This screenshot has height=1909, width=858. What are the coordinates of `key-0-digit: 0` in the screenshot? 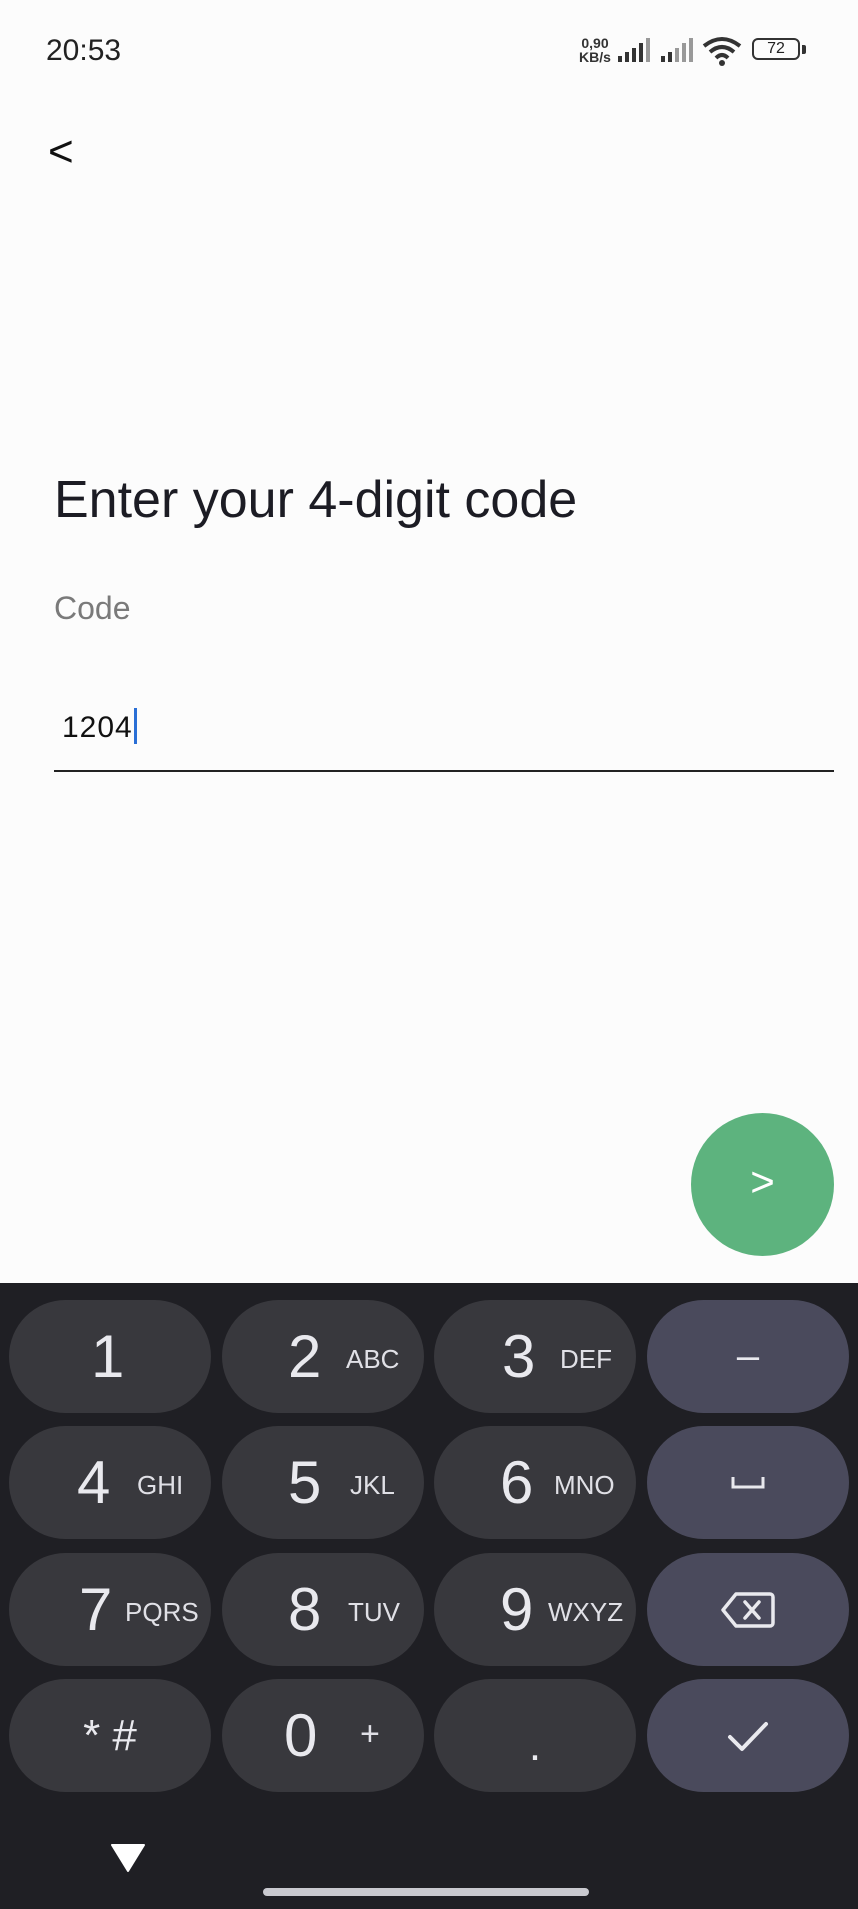 It's located at (301, 1735).